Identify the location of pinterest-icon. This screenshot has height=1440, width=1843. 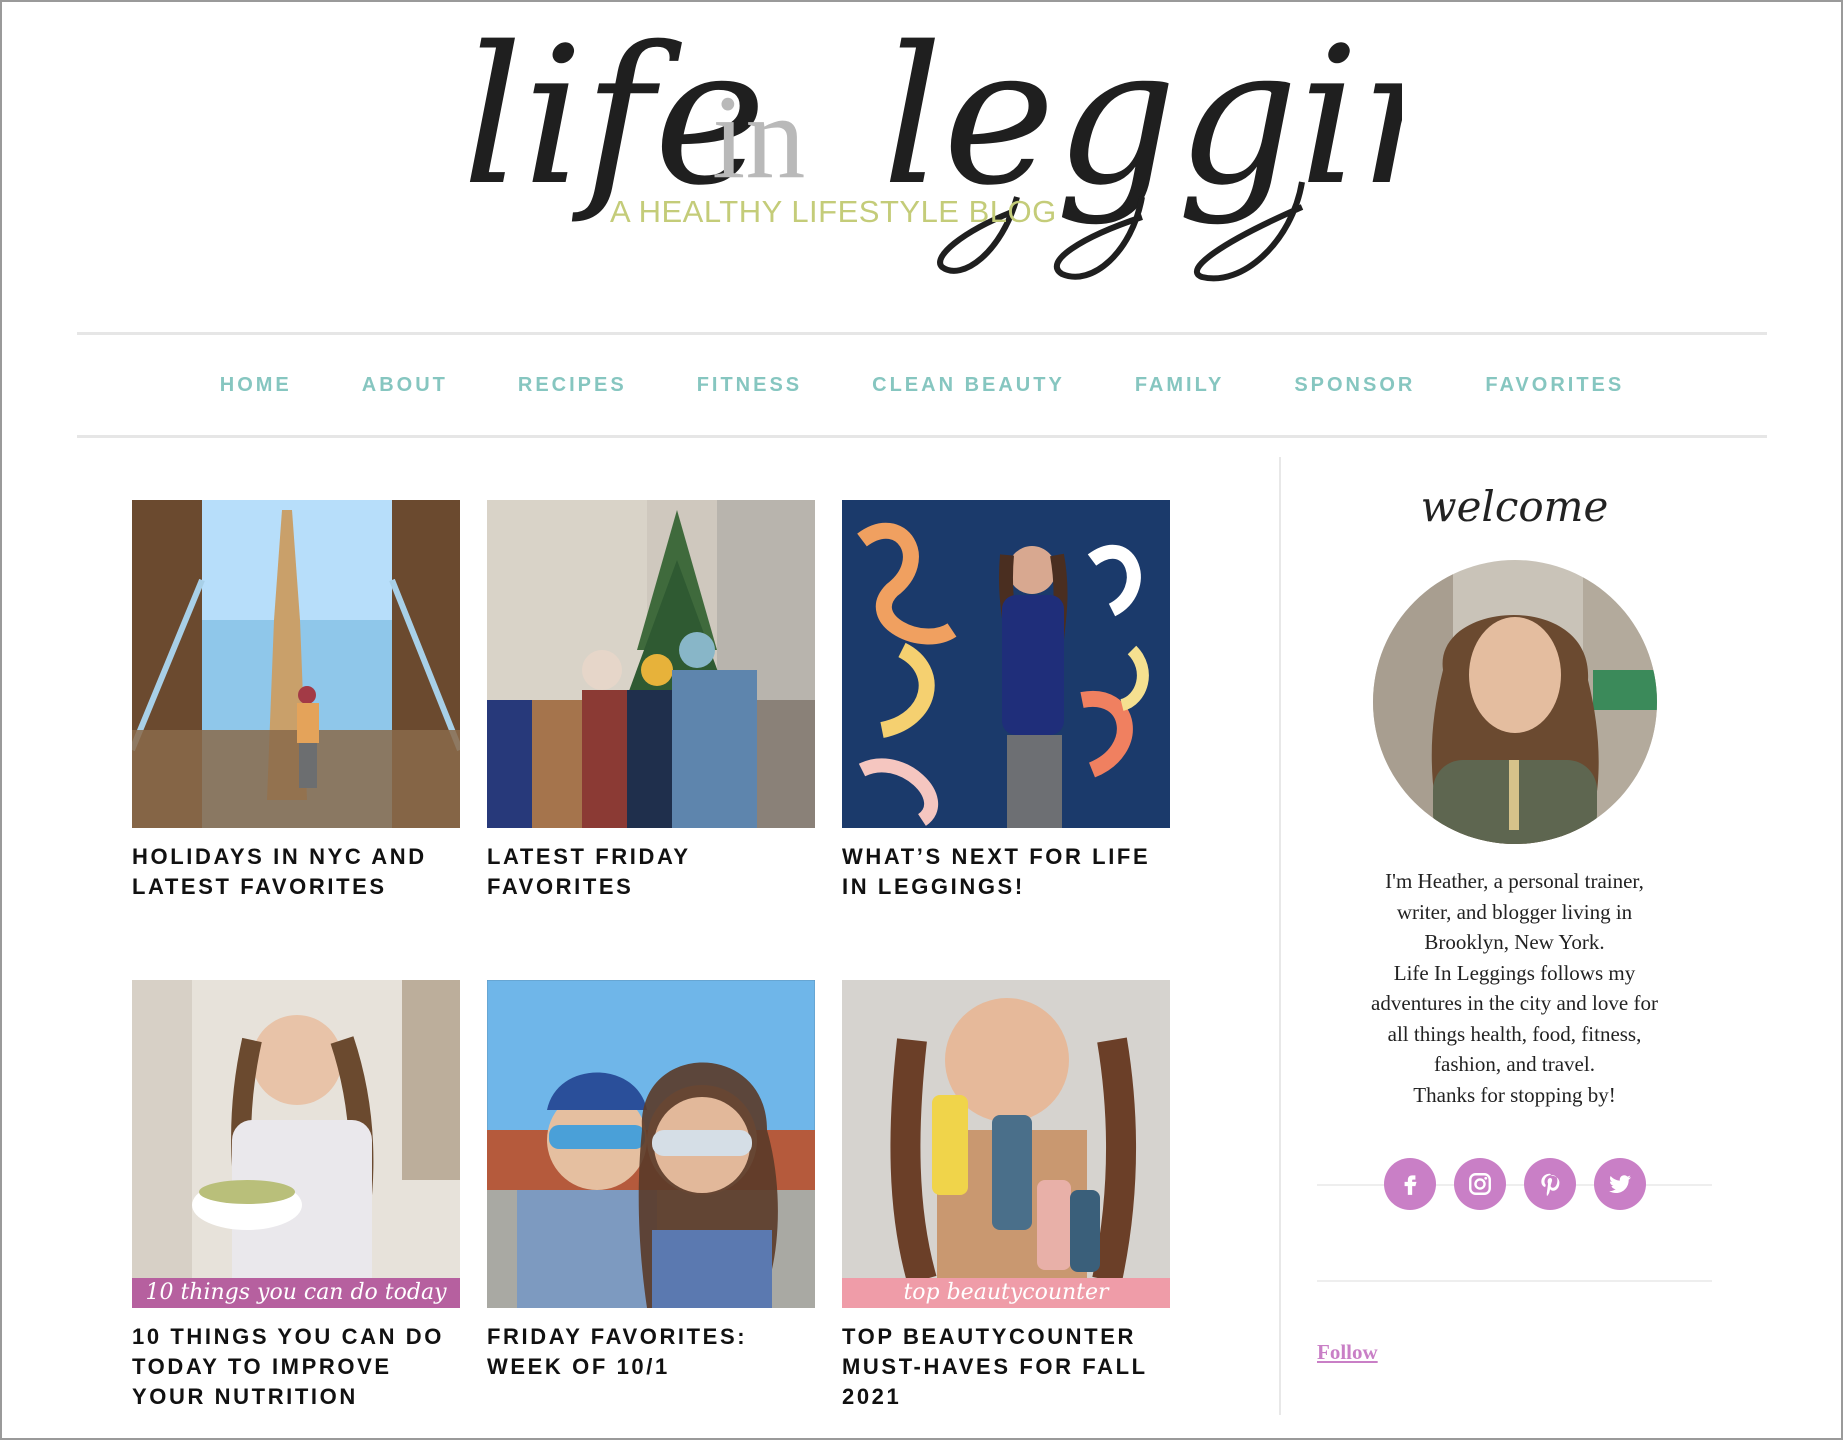
(1549, 1184).